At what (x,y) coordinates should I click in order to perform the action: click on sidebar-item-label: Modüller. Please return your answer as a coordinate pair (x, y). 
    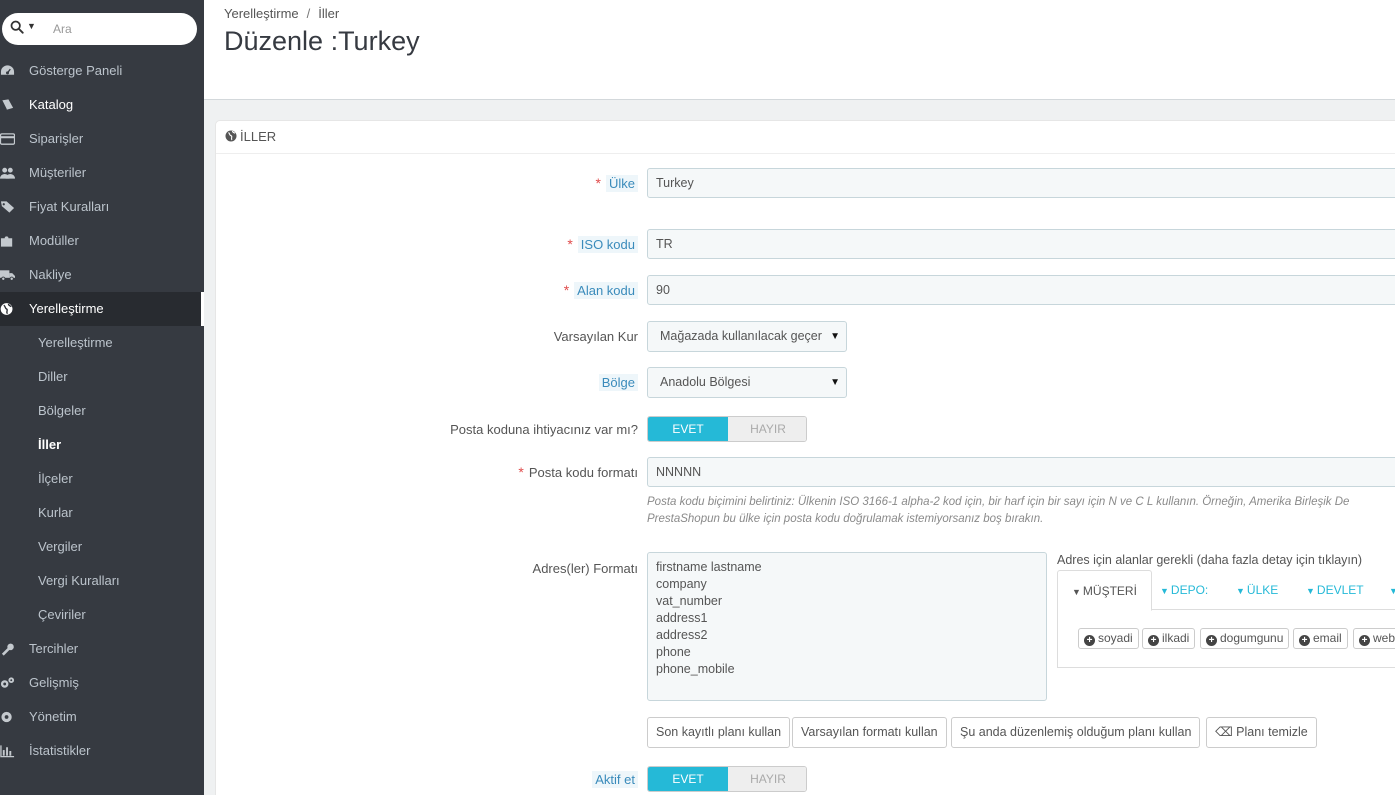
    Looking at the image, I should click on (54, 240).